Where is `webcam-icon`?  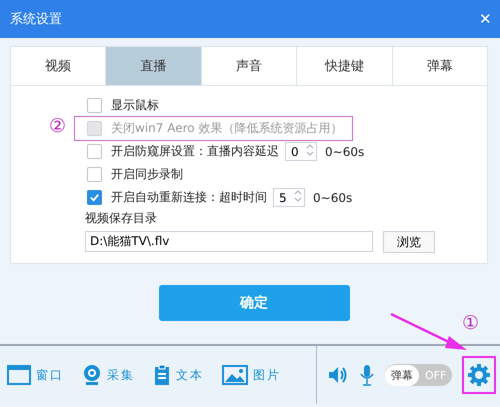
webcam-icon is located at coordinates (92, 375).